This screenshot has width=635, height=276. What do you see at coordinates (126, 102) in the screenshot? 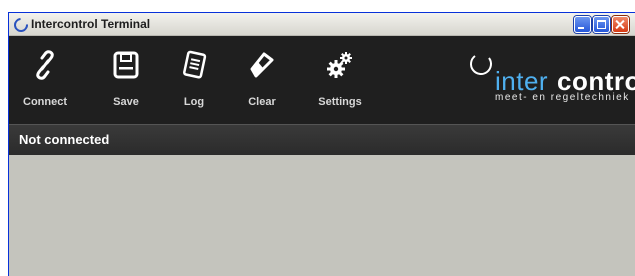
I see `save-label: Save` at bounding box center [126, 102].